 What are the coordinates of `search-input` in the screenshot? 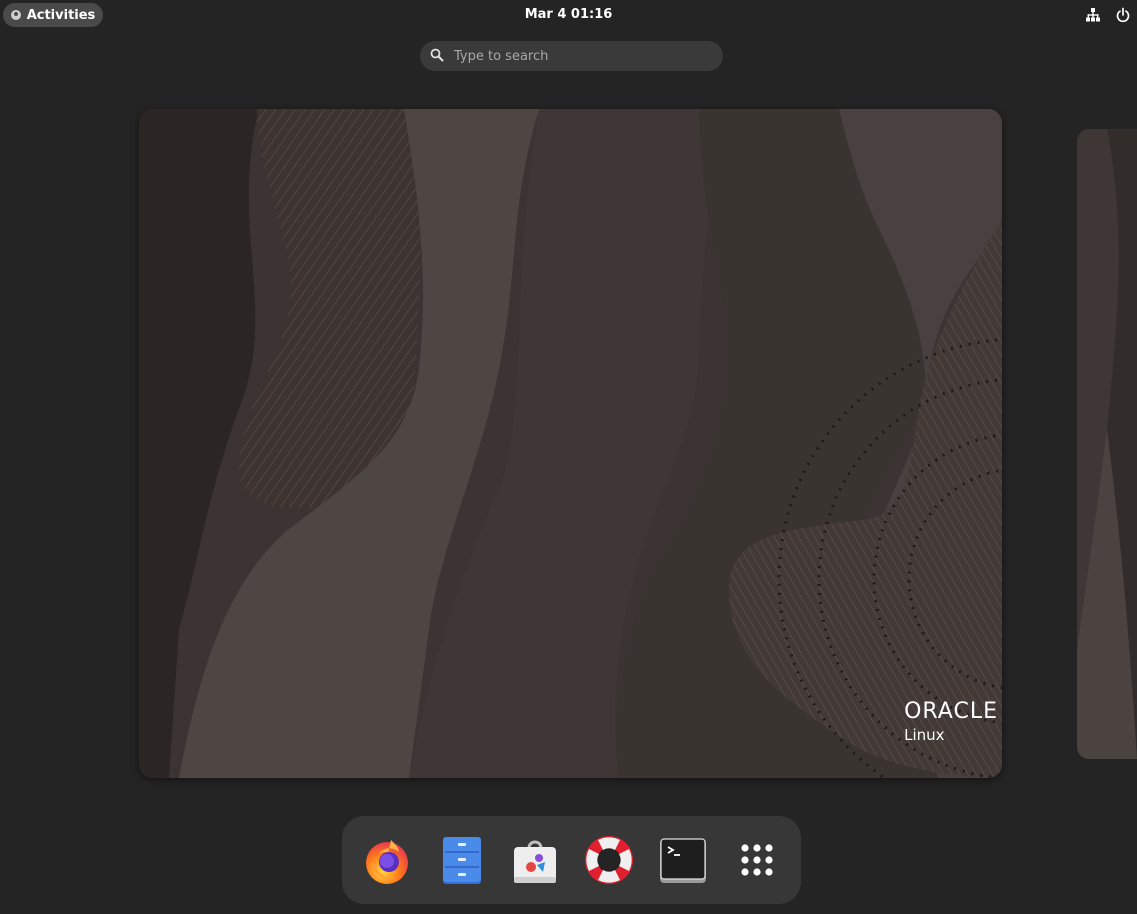 It's located at (579, 56).